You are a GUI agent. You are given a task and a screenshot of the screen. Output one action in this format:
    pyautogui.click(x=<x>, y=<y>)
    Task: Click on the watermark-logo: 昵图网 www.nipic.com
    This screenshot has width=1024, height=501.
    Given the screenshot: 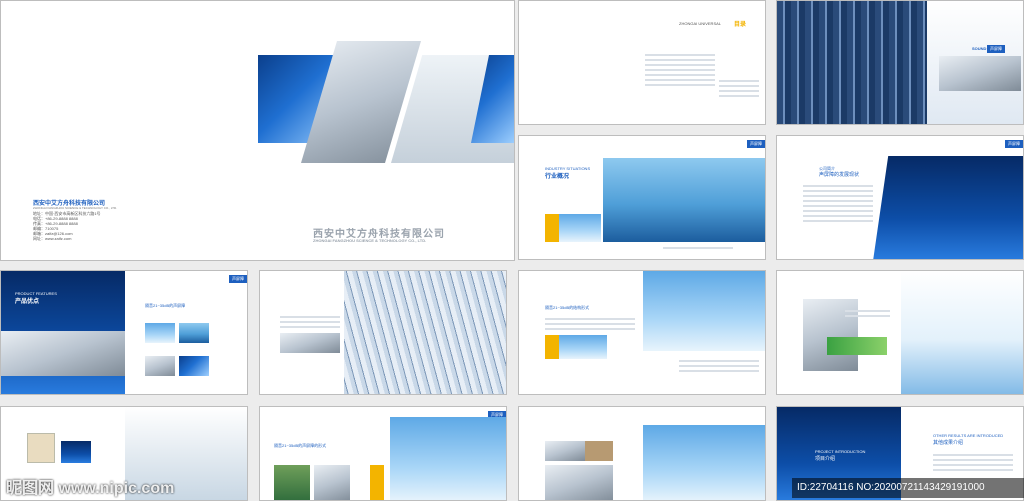 What is the action you would take?
    pyautogui.click(x=90, y=488)
    